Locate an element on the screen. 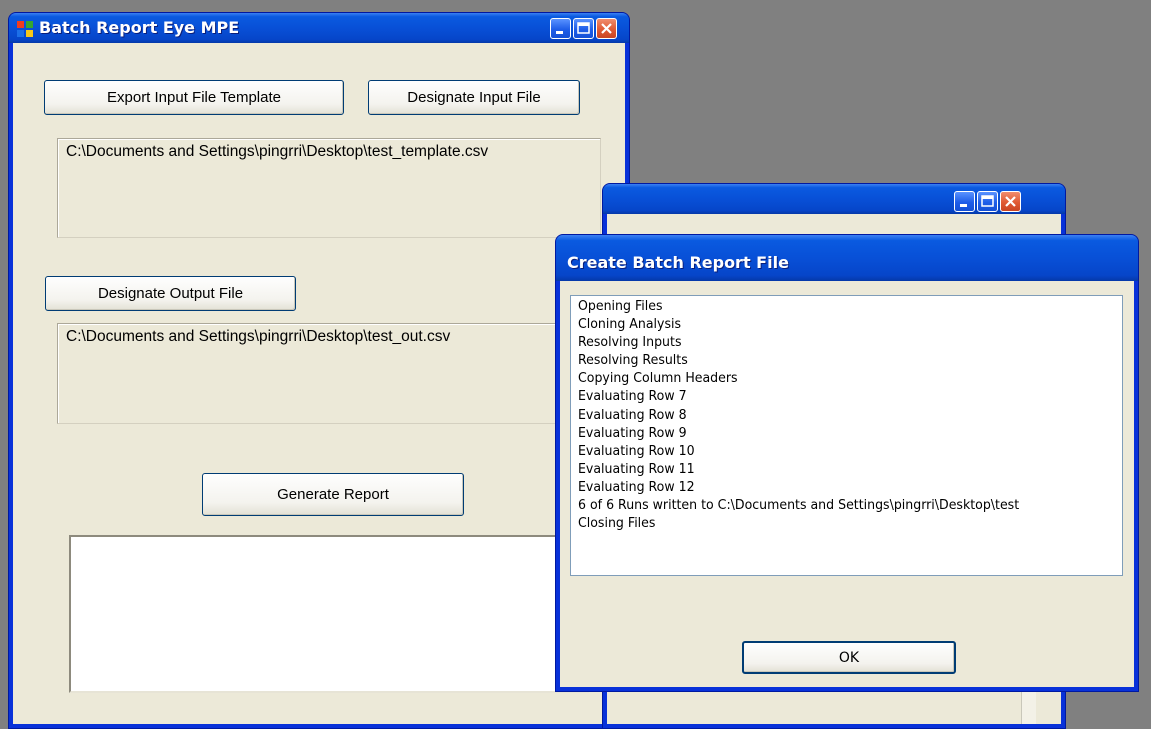 The width and height of the screenshot is (1151, 729). list-item: Resolving Inputs is located at coordinates (630, 342).